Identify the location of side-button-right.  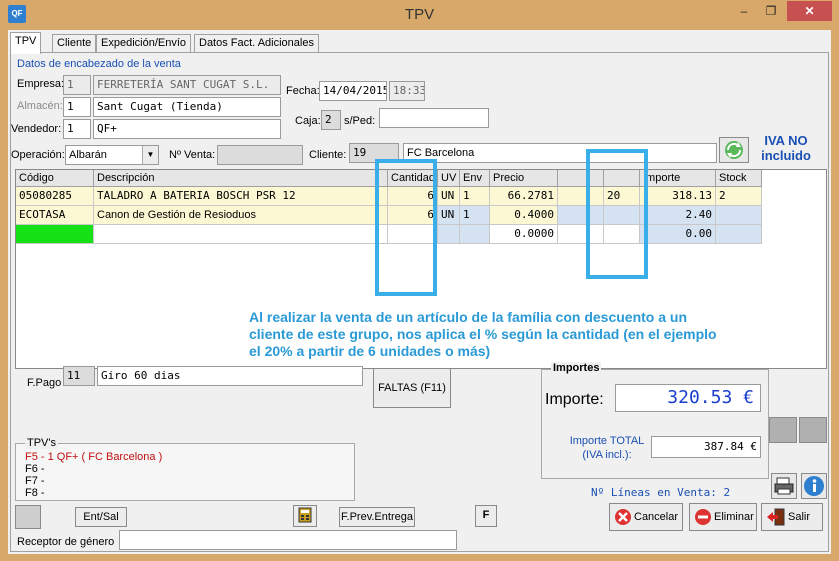
(813, 430).